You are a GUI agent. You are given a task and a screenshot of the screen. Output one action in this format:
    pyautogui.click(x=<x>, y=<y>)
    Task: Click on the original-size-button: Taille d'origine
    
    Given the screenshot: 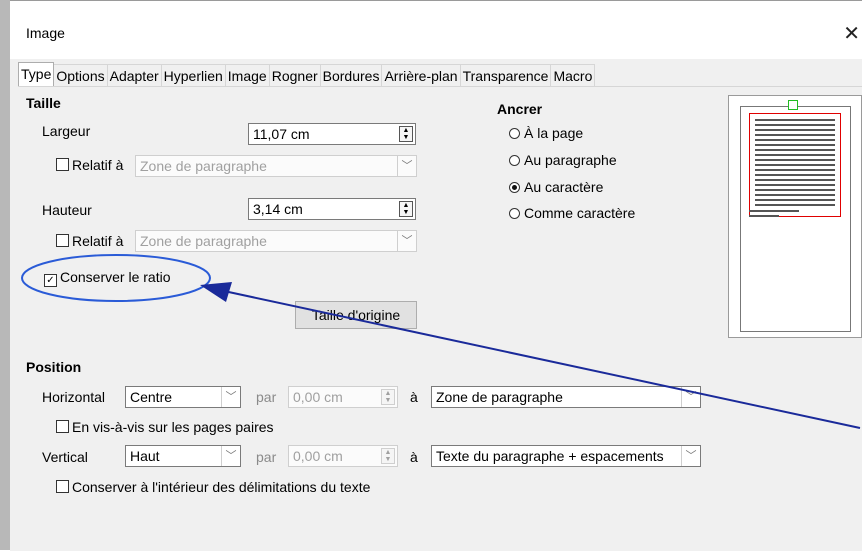 What is the action you would take?
    pyautogui.click(x=356, y=315)
    